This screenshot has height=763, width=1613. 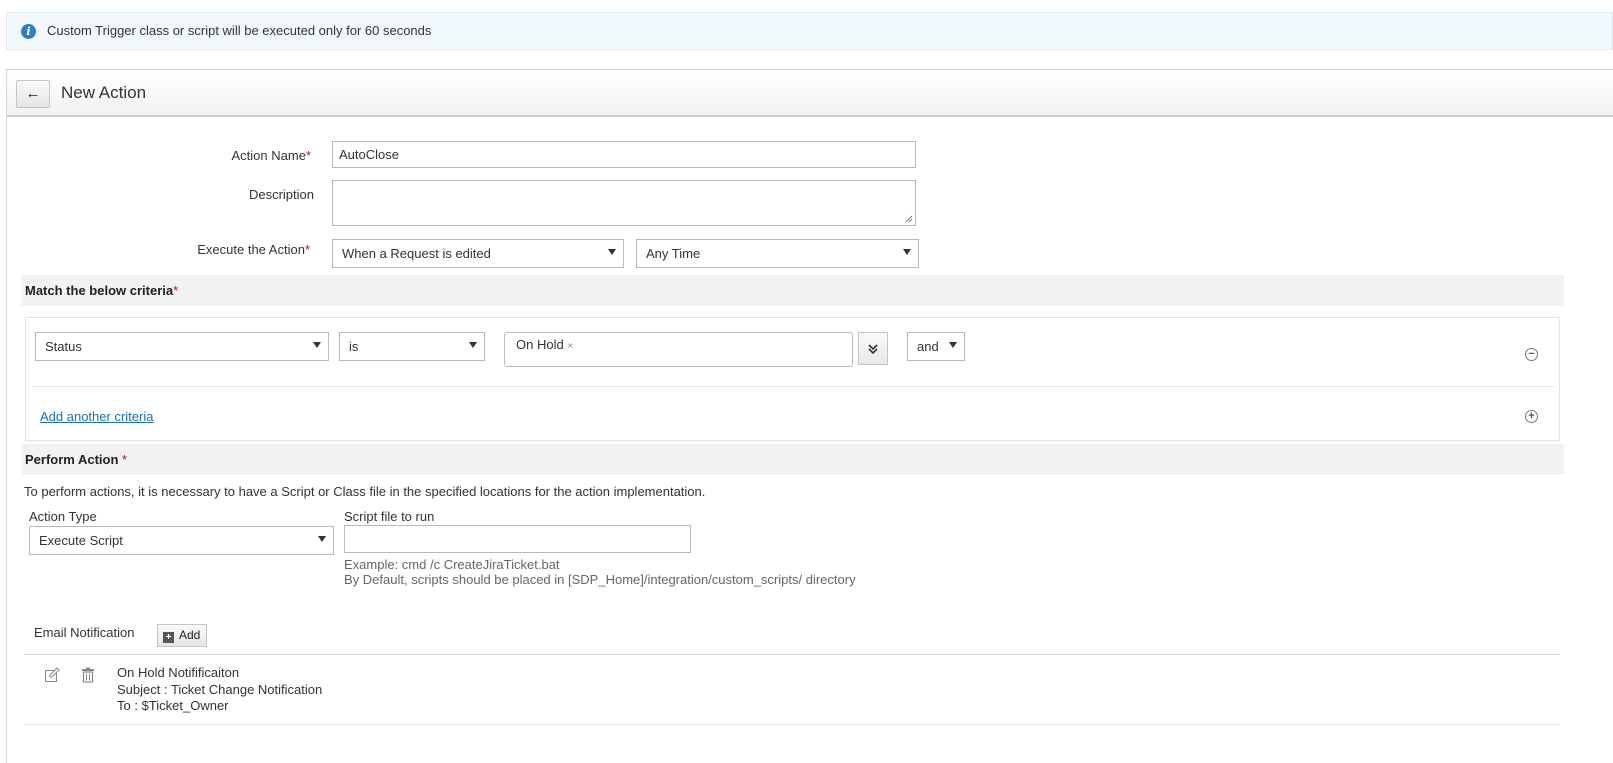 I want to click on action-name-input: AutoClose, so click(x=624, y=154).